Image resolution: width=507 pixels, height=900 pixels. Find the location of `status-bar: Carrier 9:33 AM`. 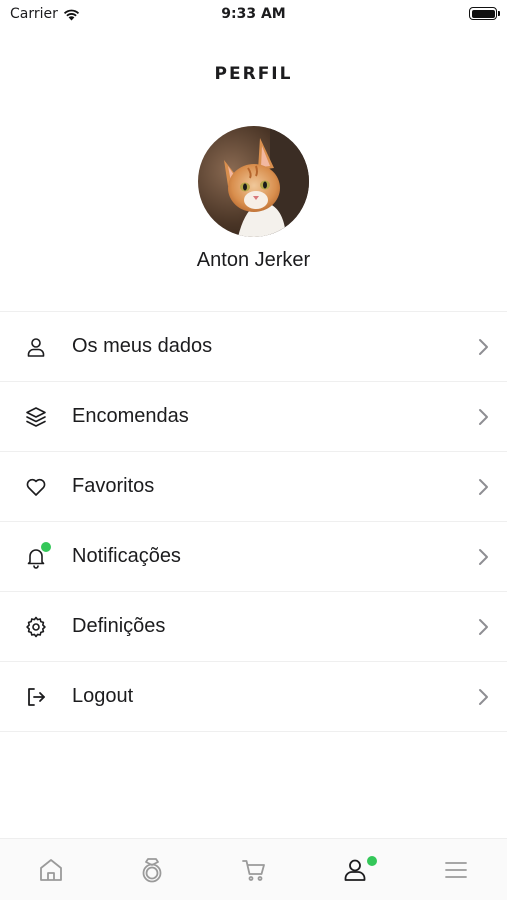

status-bar: Carrier 9:33 AM is located at coordinates (253, 14).